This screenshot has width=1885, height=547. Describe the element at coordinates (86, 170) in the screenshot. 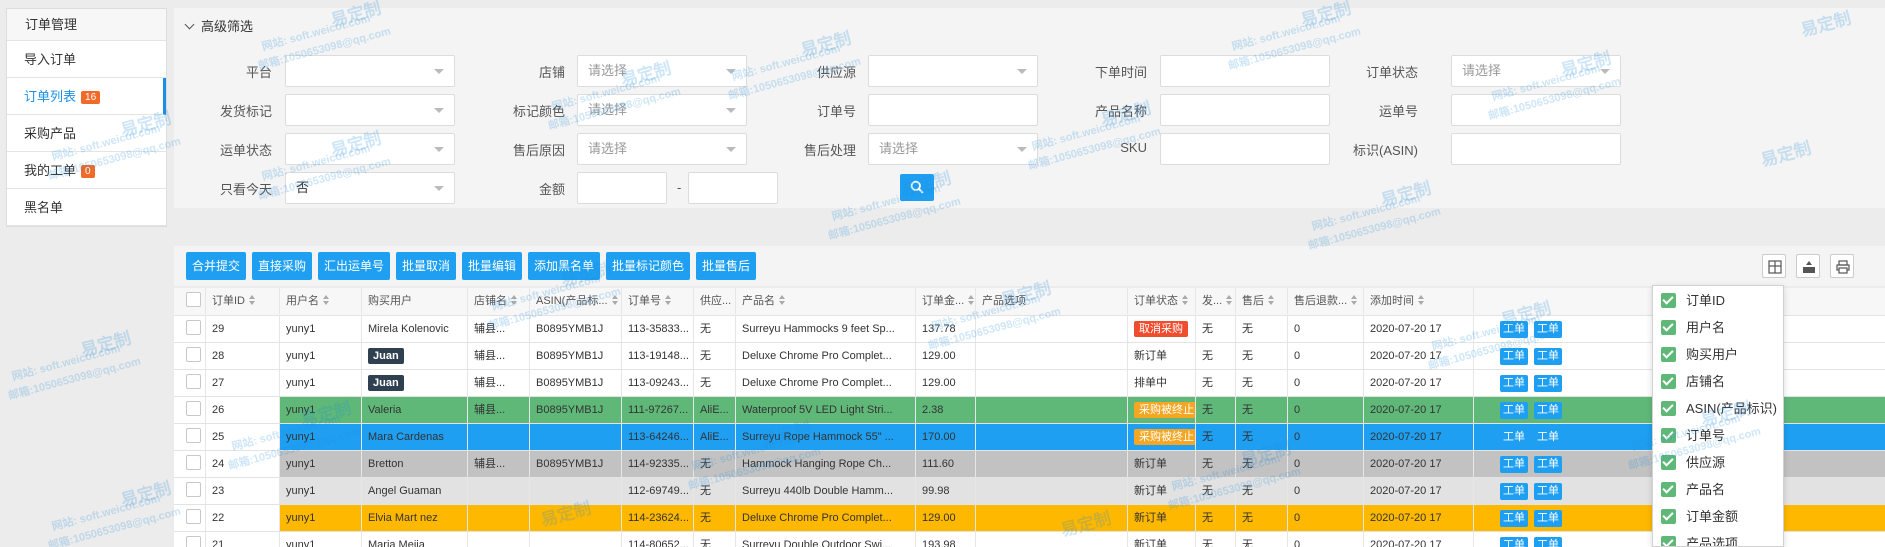

I see `sidebar-item-my-tickets: 我的工单 0` at that location.